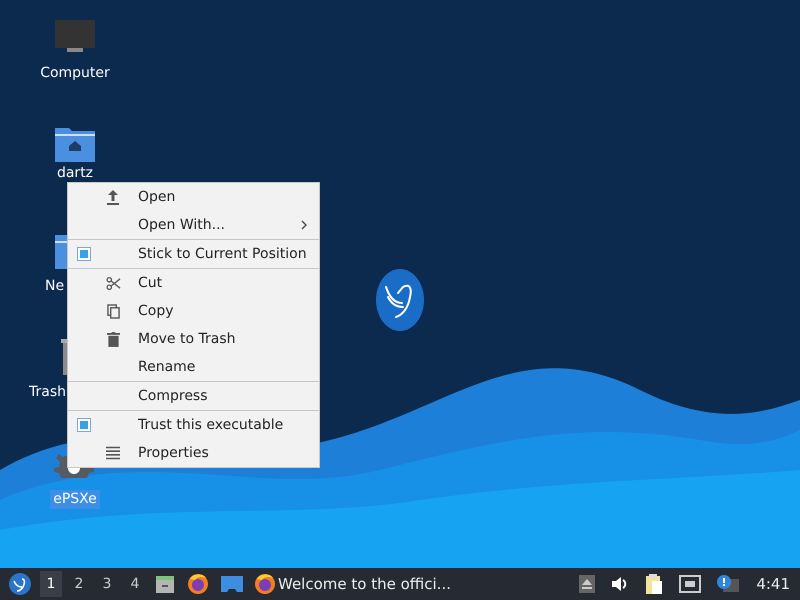 The height and width of the screenshot is (600, 800). I want to click on menu-item: Trust this executable, so click(193, 425).